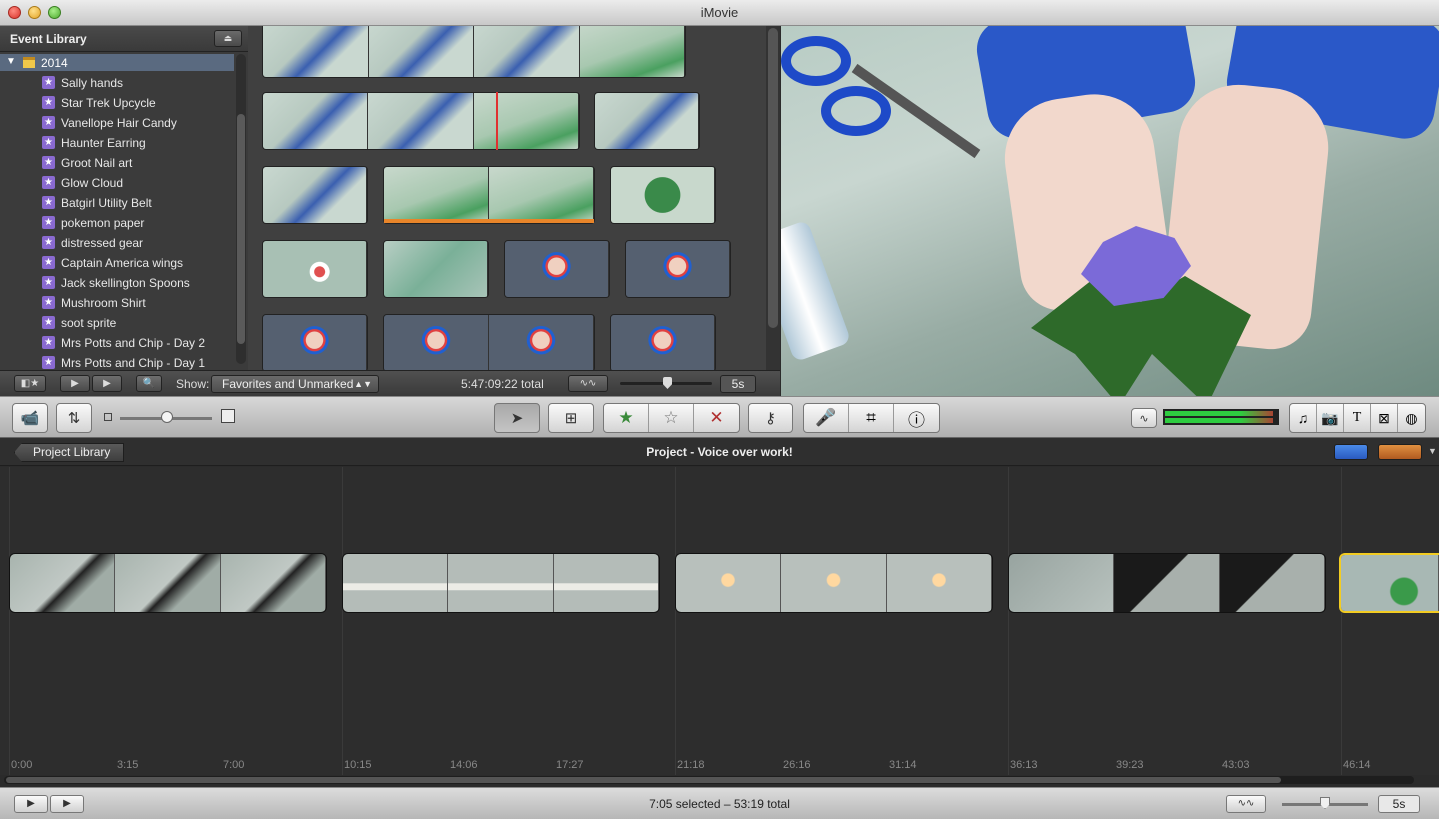 This screenshot has height=819, width=1439. I want to click on project-title: Project - Voice over work!, so click(719, 452).